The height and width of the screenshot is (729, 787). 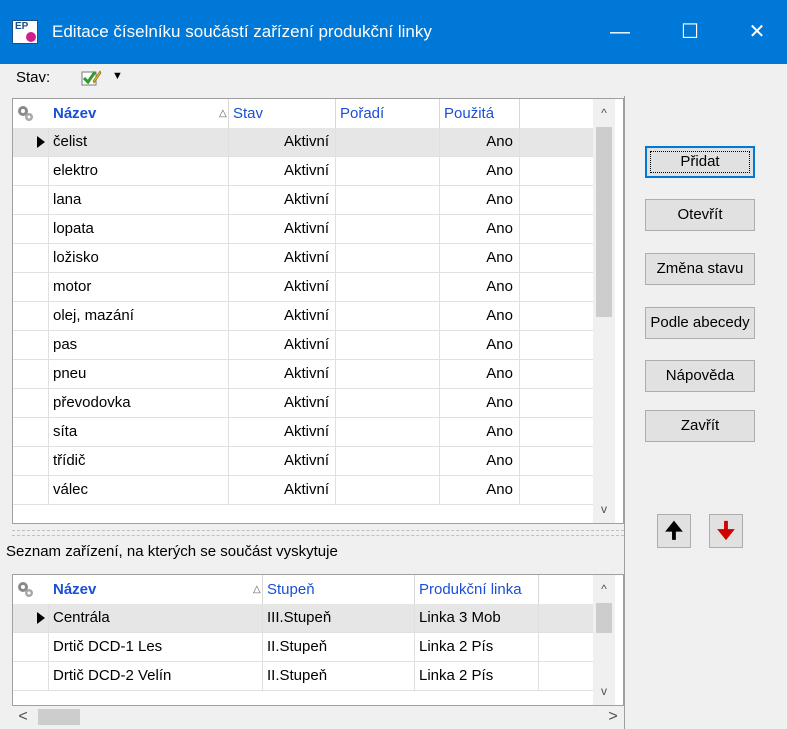 What do you see at coordinates (282, 113) in the screenshot?
I see `column-header-status: Stav` at bounding box center [282, 113].